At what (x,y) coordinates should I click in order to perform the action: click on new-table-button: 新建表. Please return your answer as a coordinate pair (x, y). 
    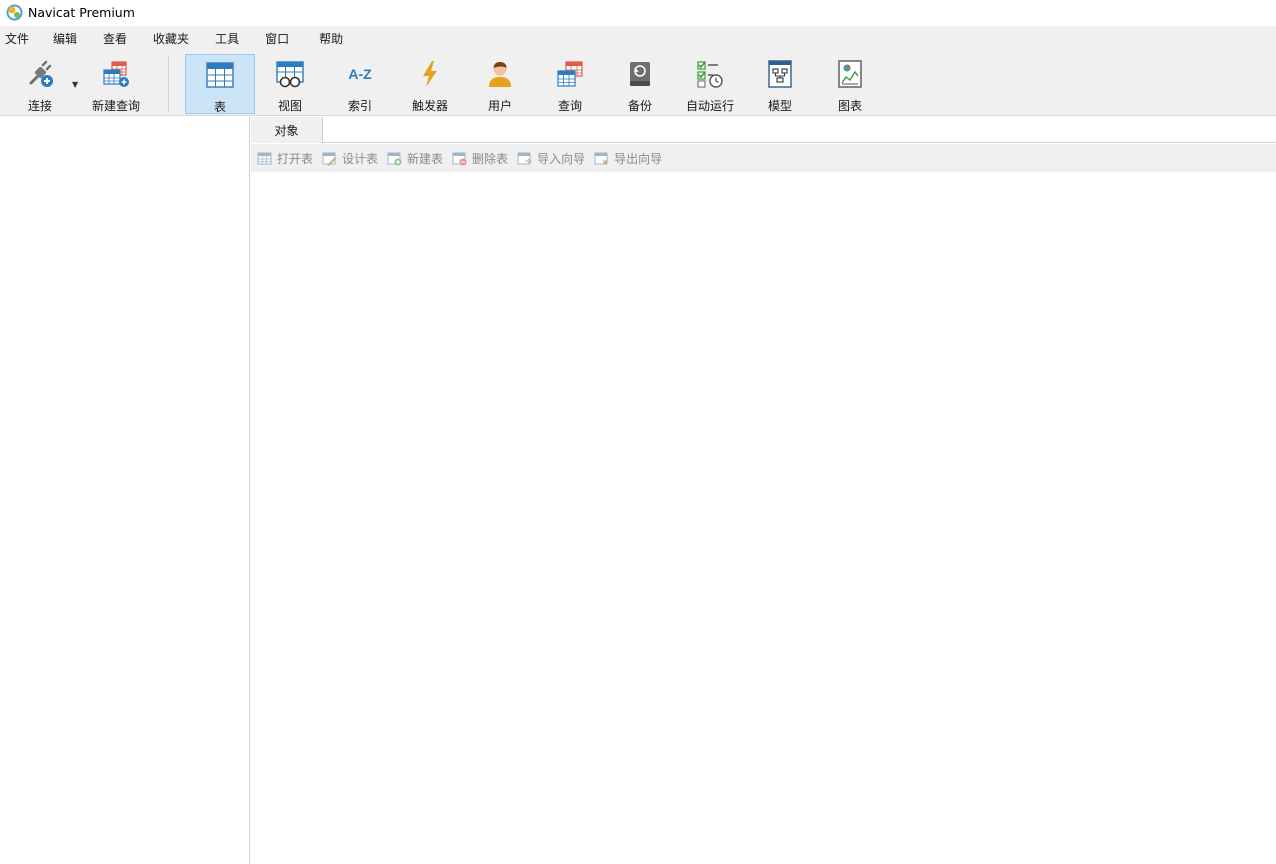
    Looking at the image, I should click on (415, 158).